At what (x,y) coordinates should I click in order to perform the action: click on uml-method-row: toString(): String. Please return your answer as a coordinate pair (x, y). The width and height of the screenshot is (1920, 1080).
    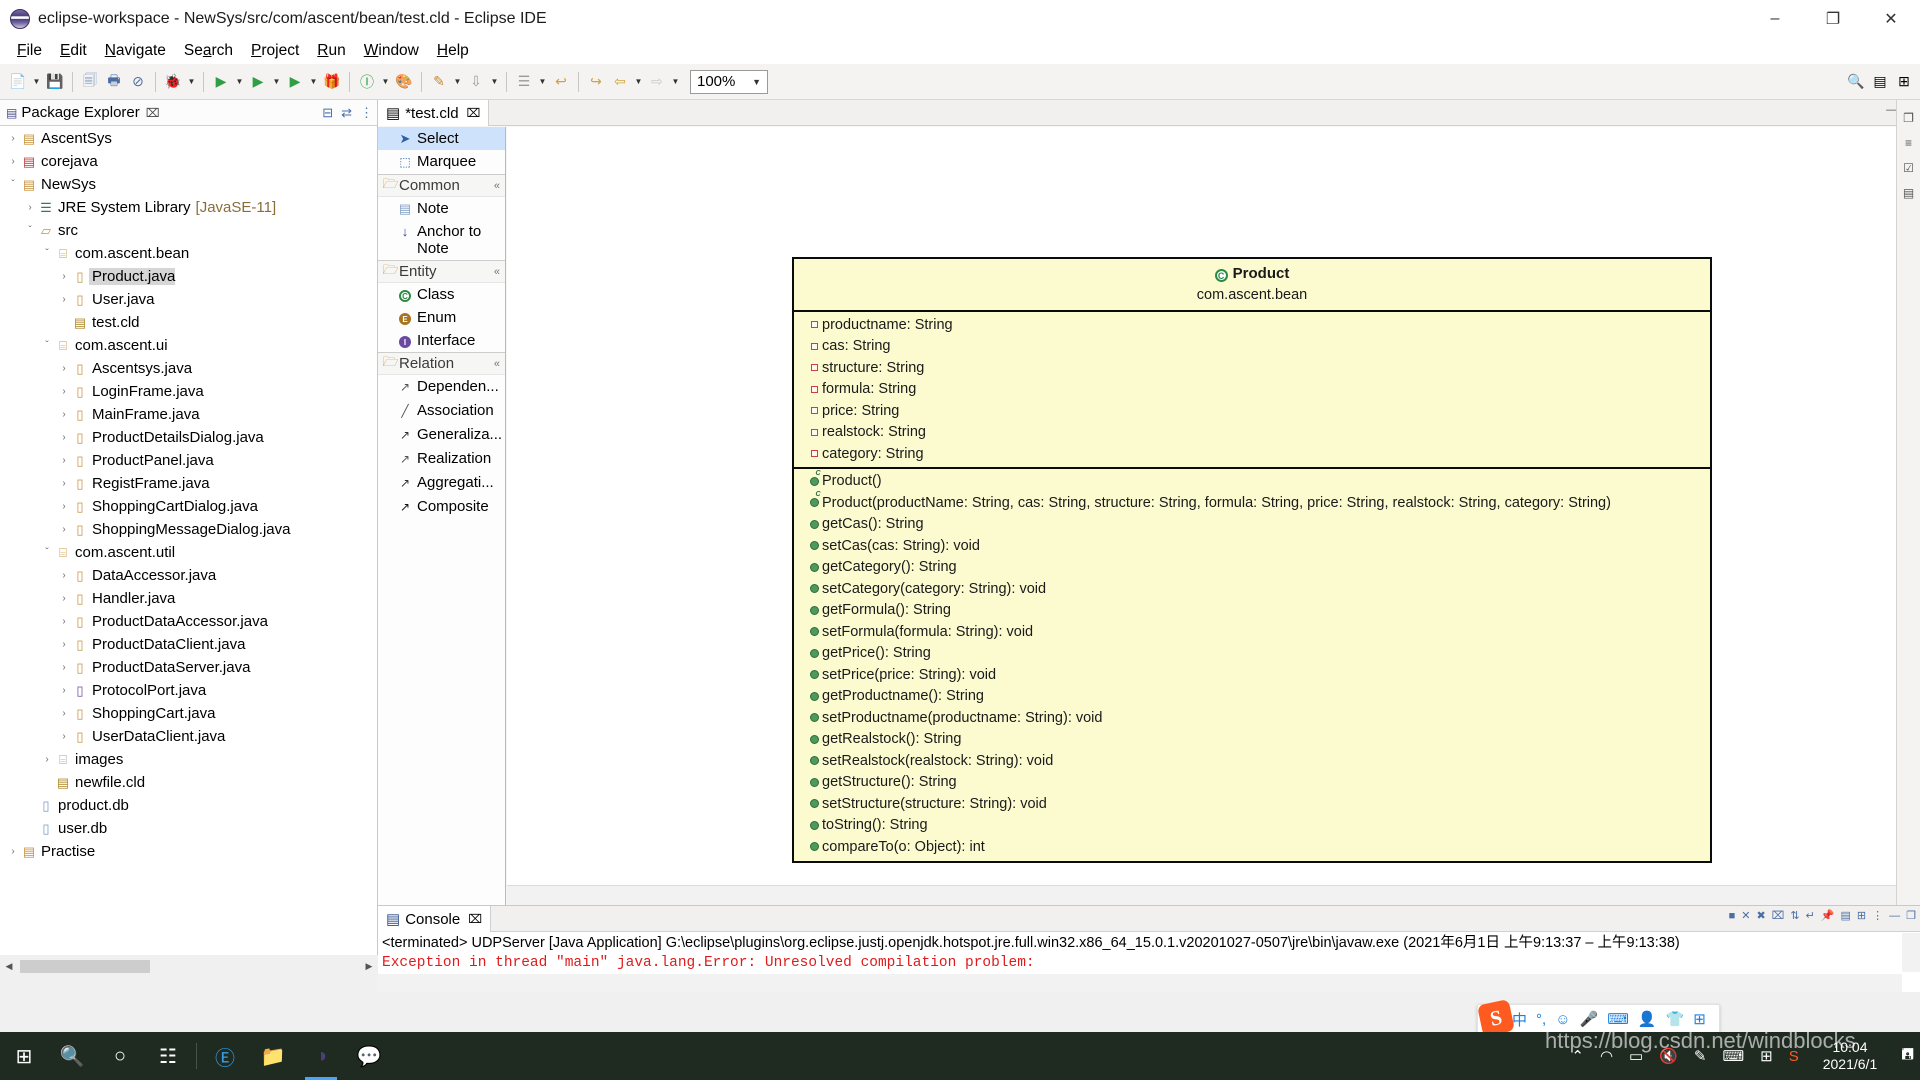
    Looking at the image, I should click on (1252, 826).